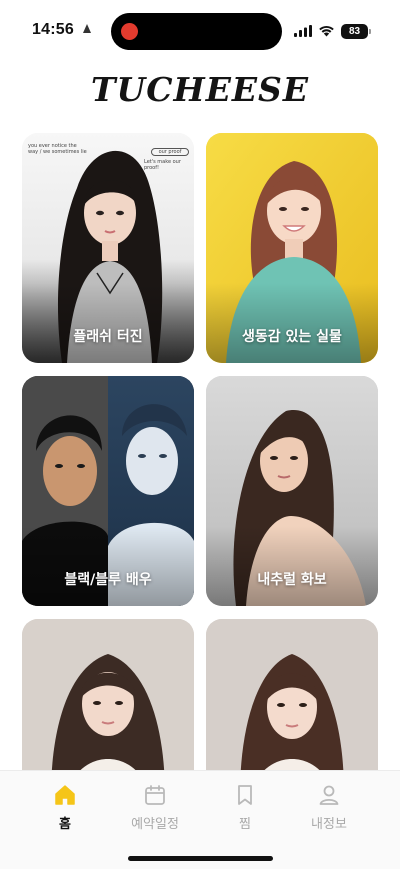  What do you see at coordinates (245, 807) in the screenshot?
I see `tab-saved: 찜` at bounding box center [245, 807].